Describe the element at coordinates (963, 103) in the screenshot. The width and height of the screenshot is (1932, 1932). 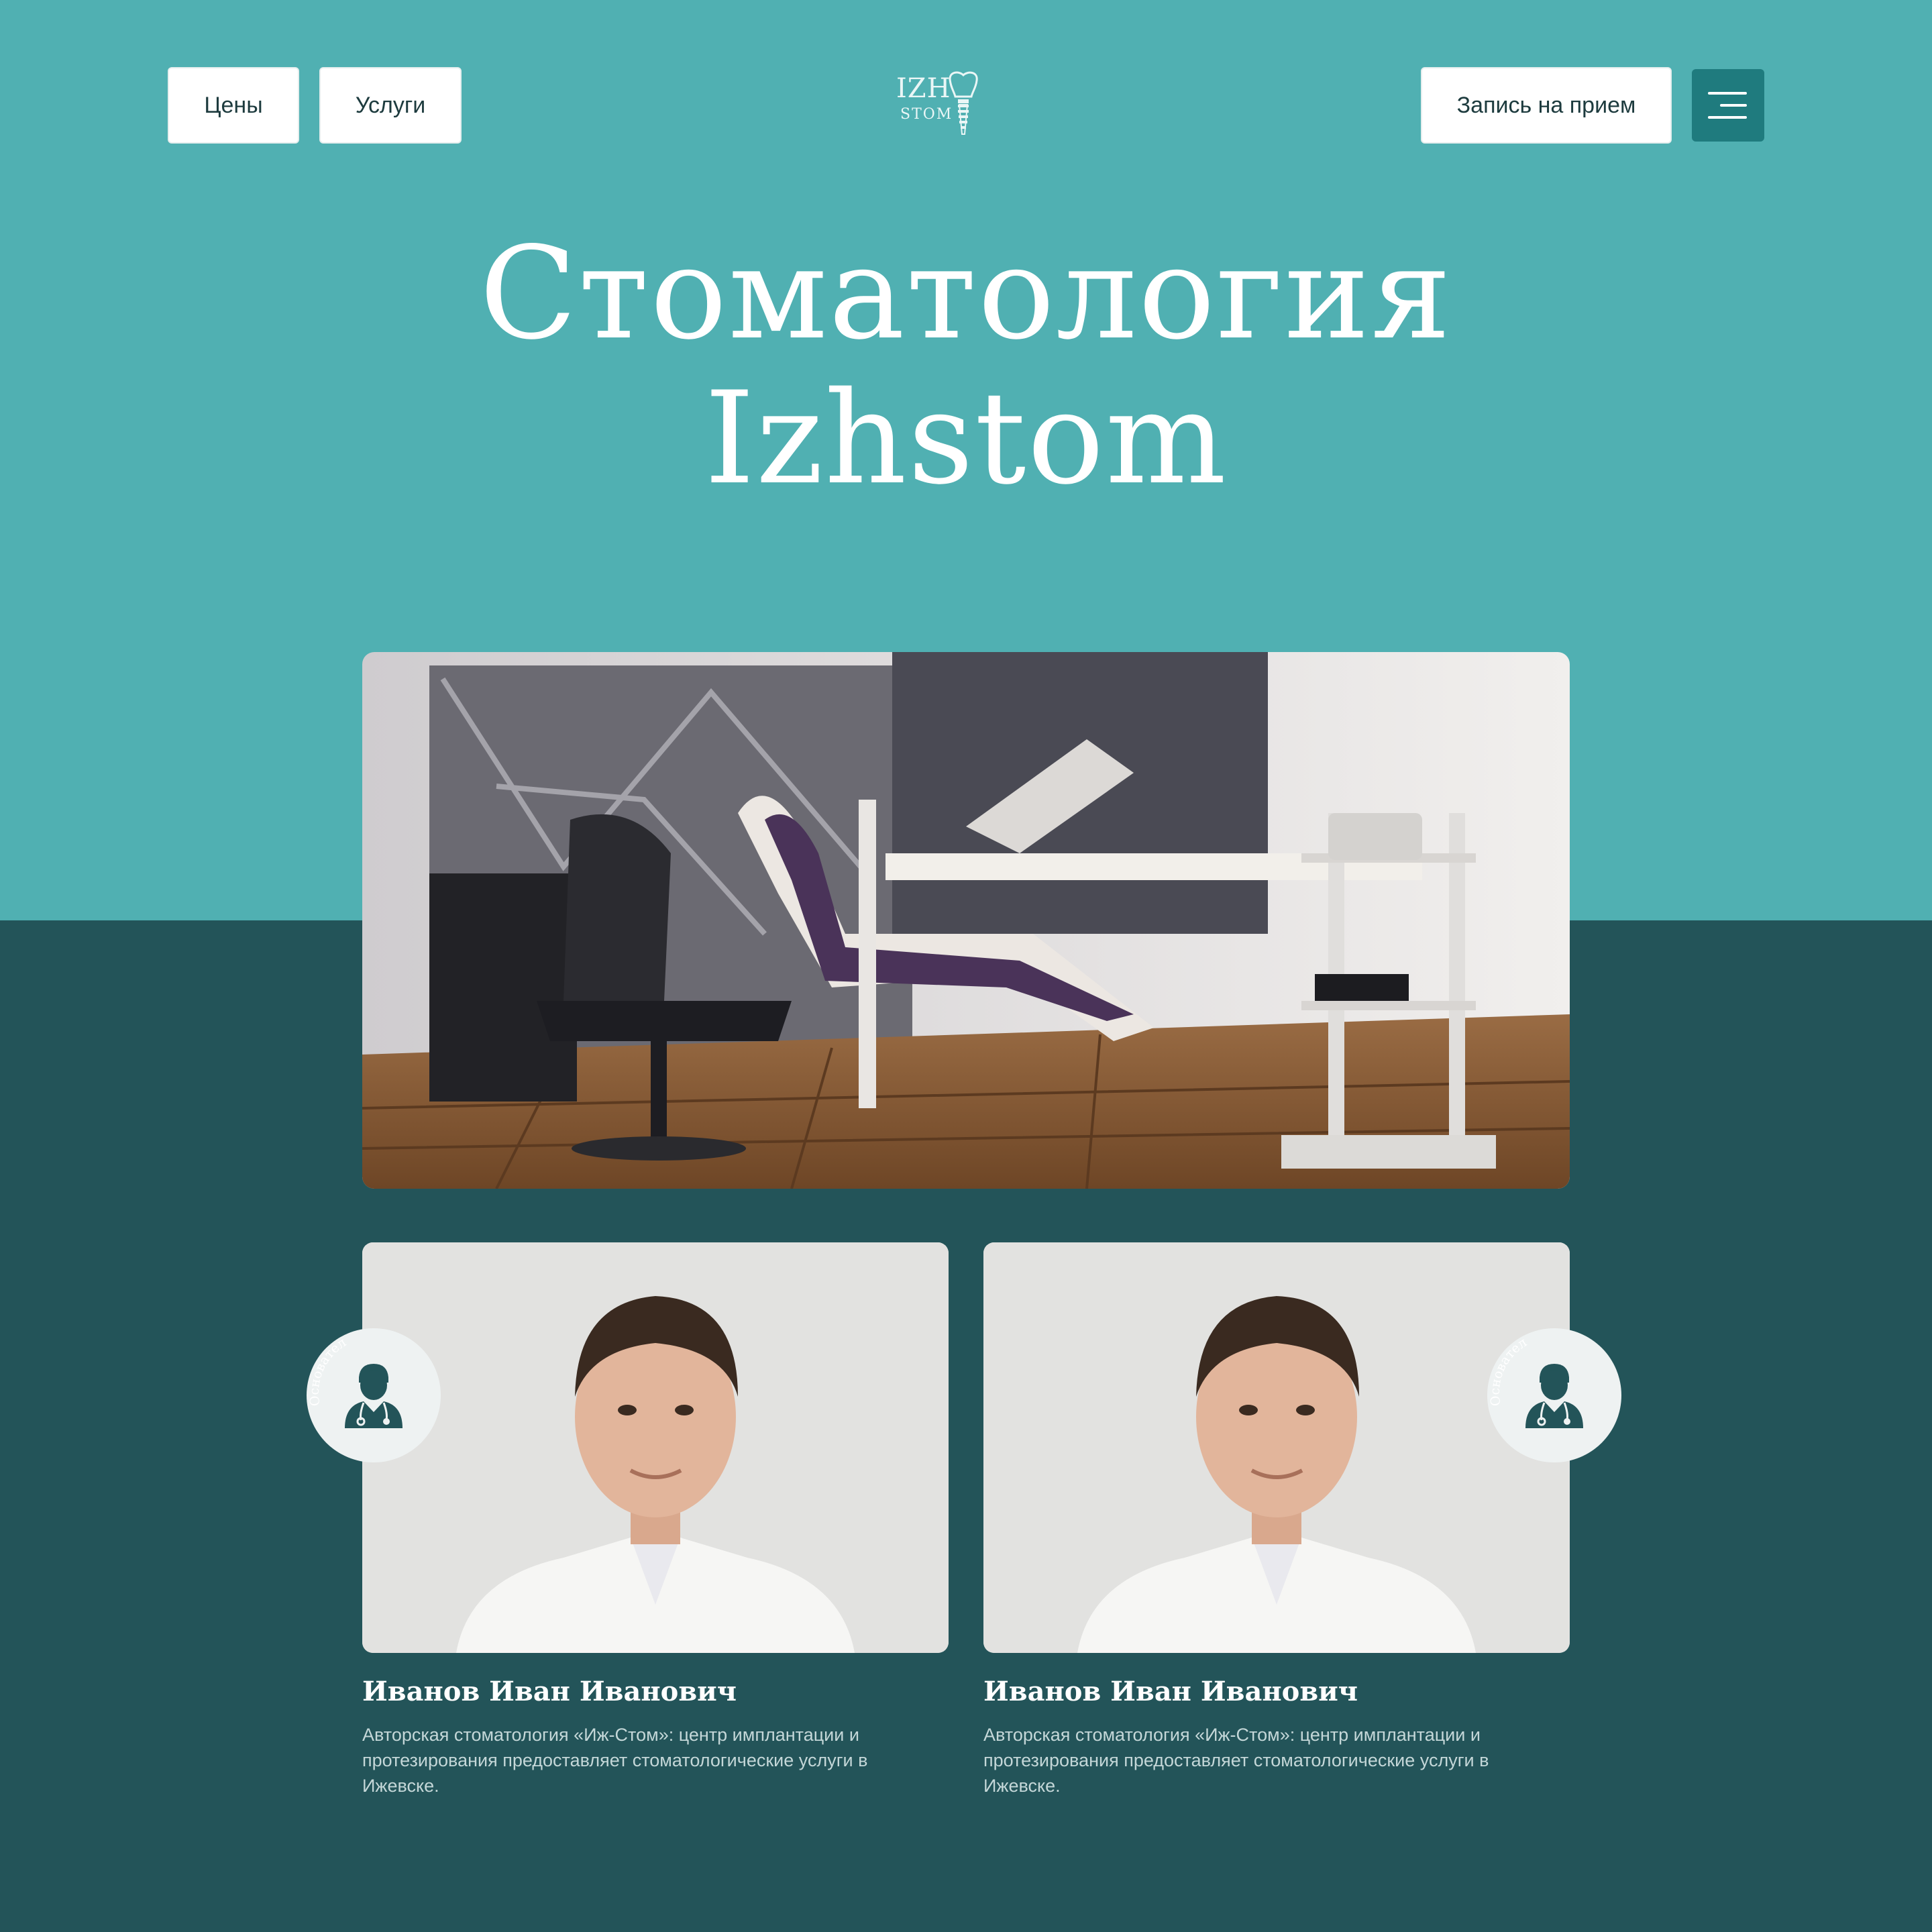
I see `tooth-implant-icon` at that location.